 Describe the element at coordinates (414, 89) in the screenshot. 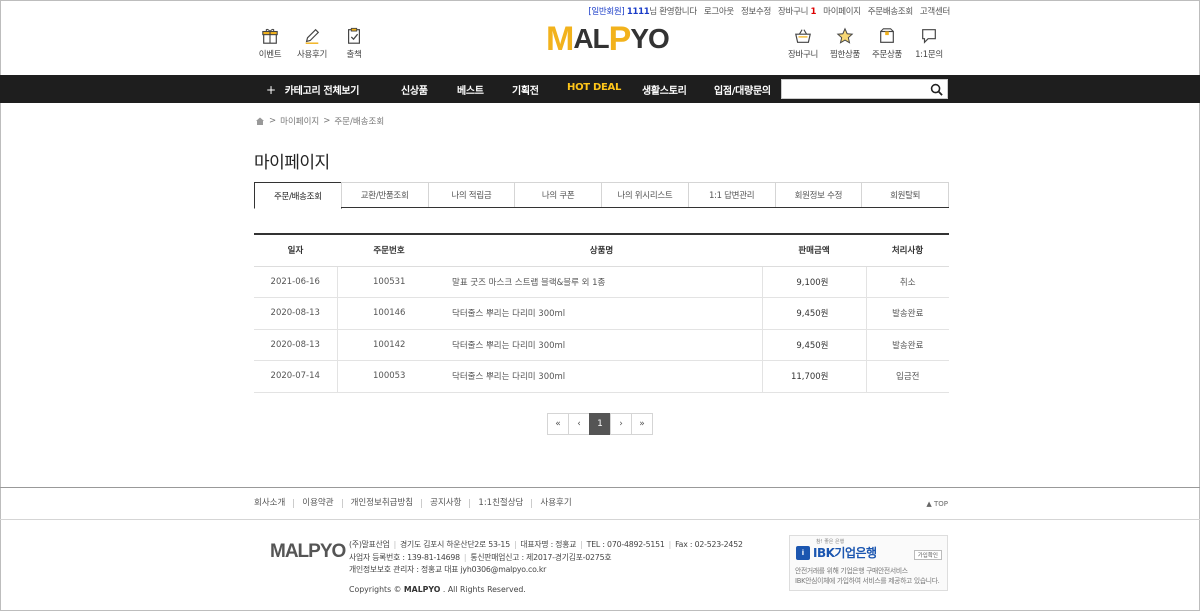

I see `nav-new: 신상품` at that location.